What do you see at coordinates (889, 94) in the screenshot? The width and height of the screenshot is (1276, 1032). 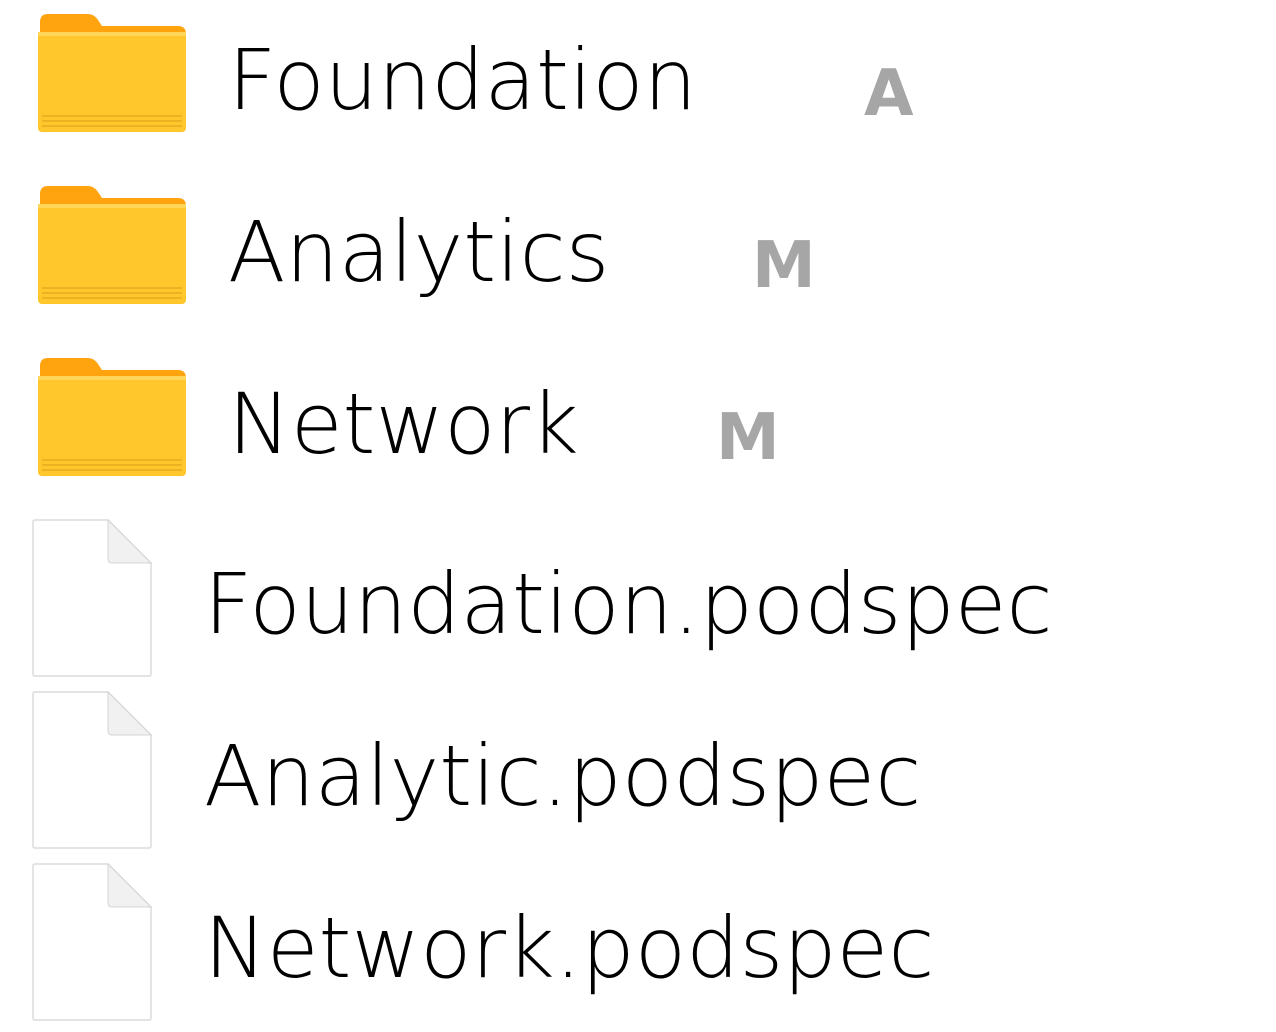 I see `status-badge: A` at bounding box center [889, 94].